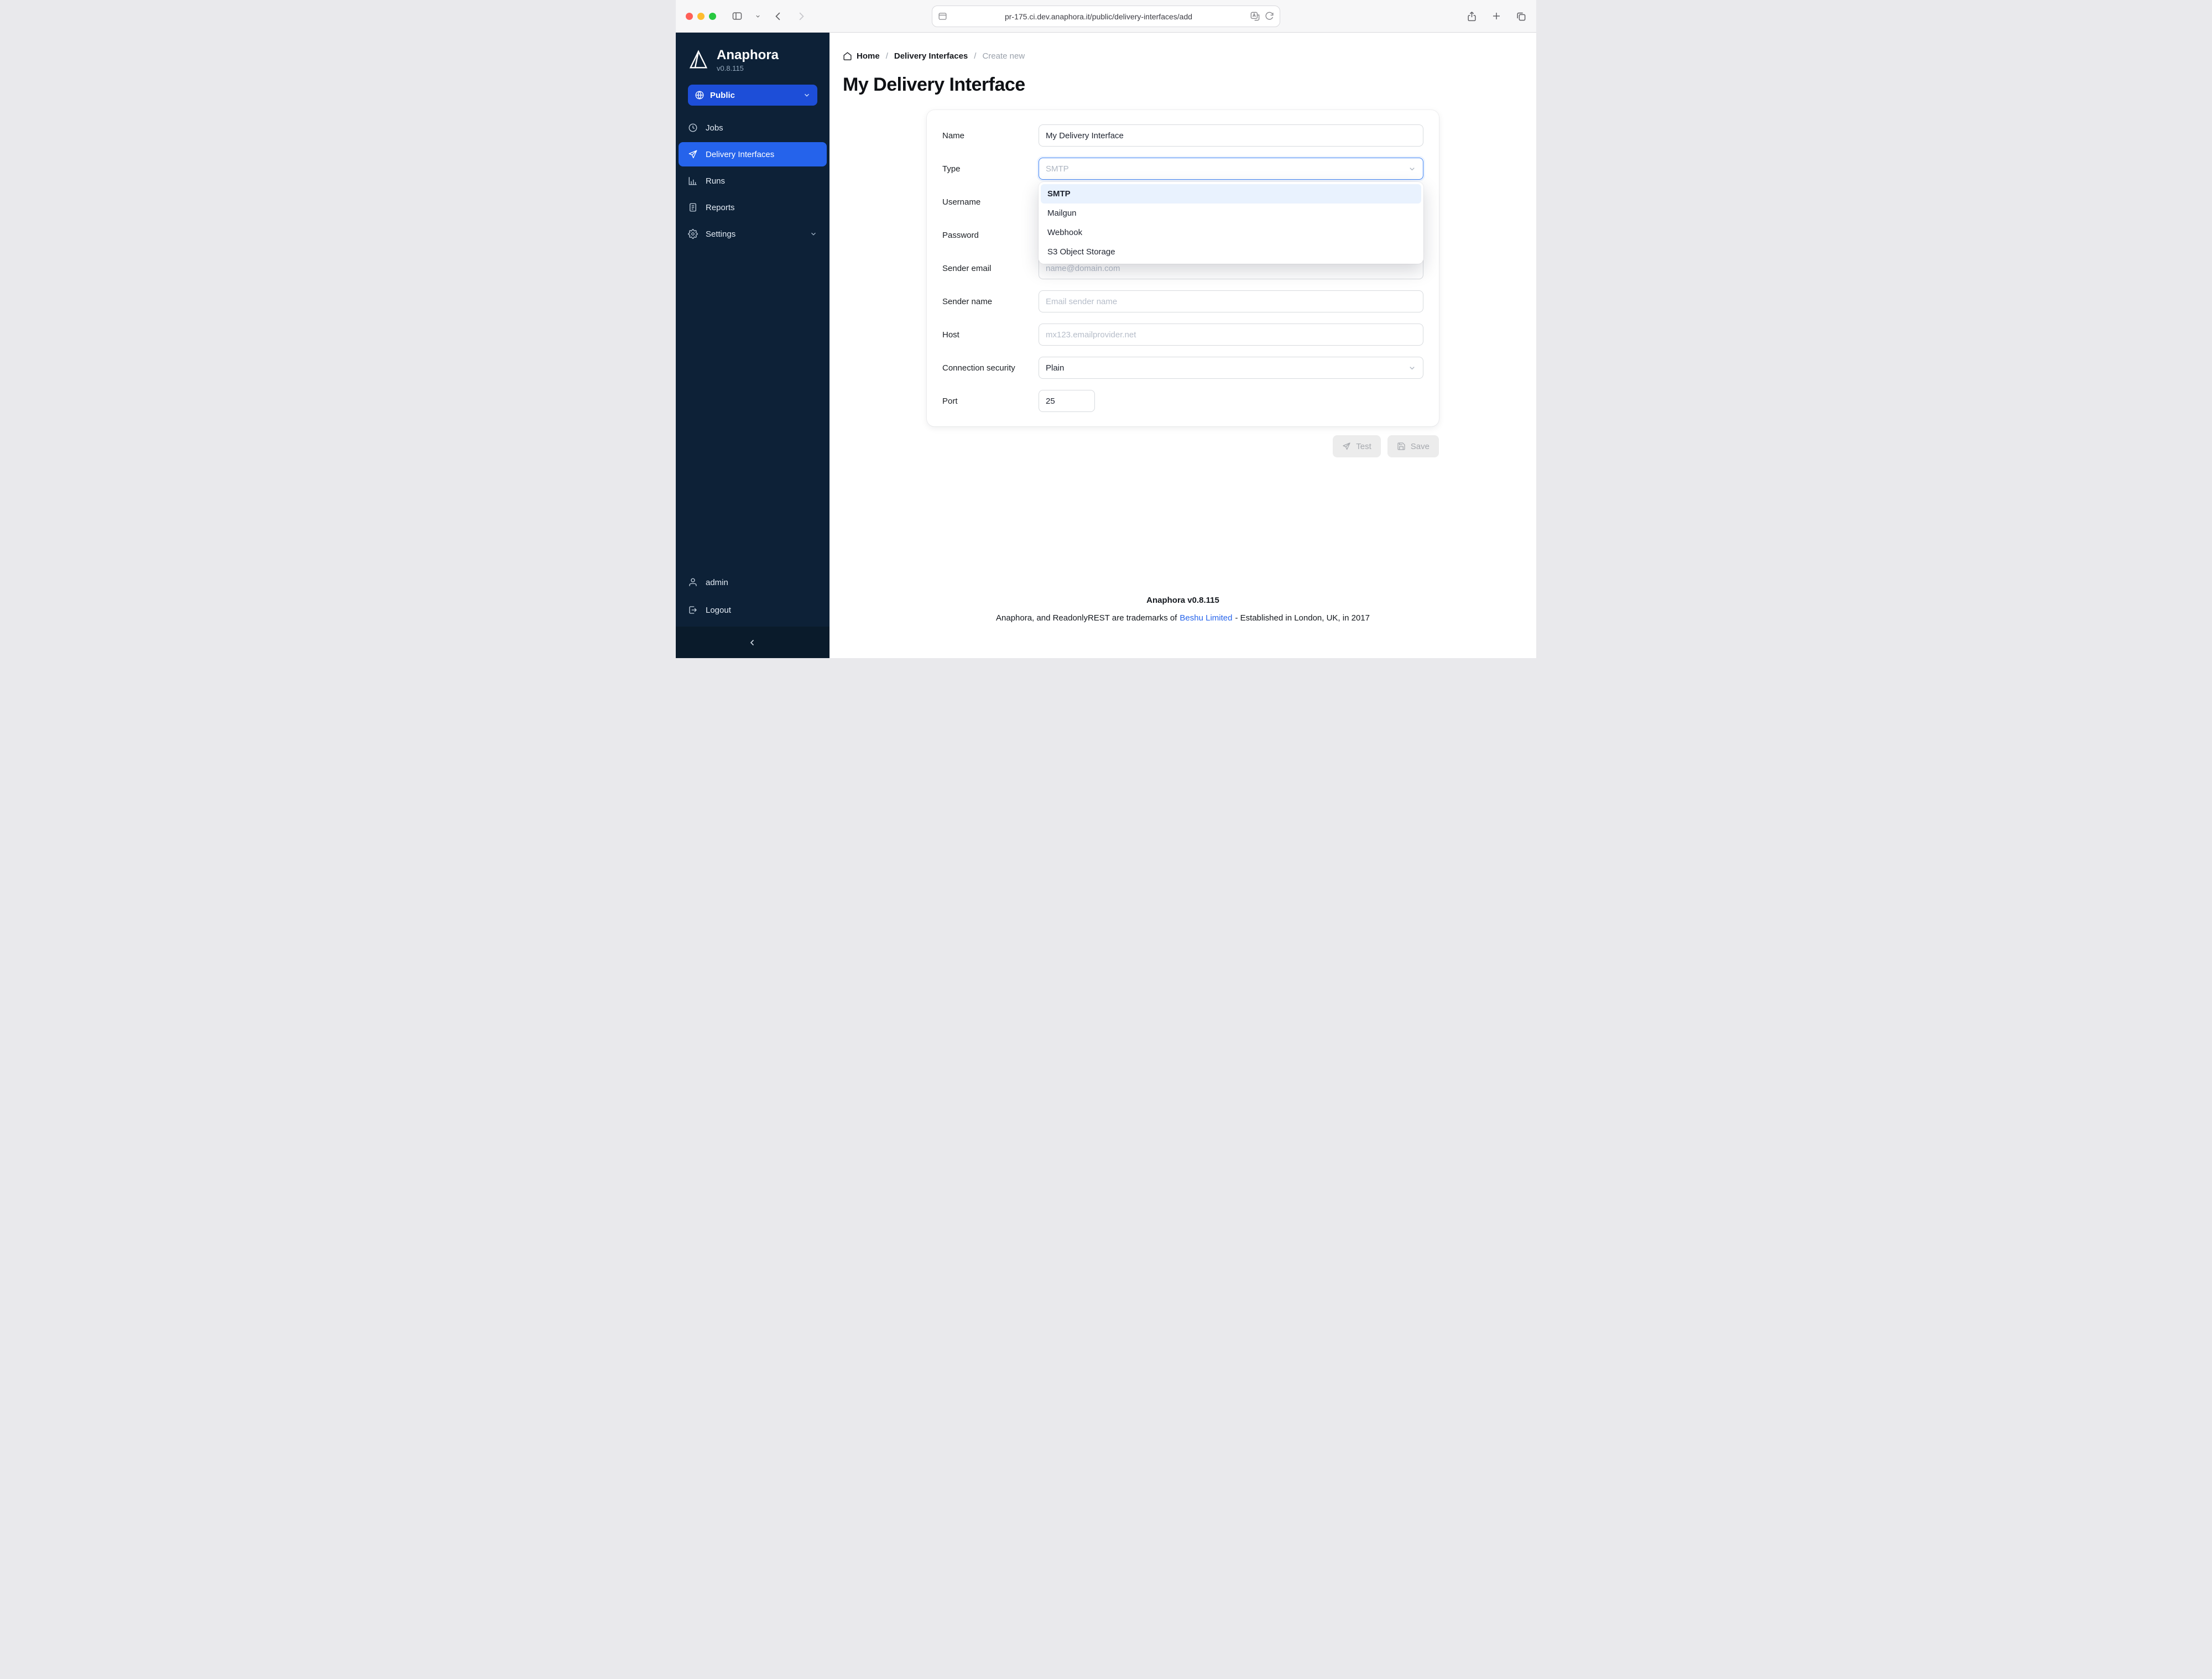 The height and width of the screenshot is (1679, 2212). I want to click on beshu-limited-link: Beshu Limited, so click(1206, 618).